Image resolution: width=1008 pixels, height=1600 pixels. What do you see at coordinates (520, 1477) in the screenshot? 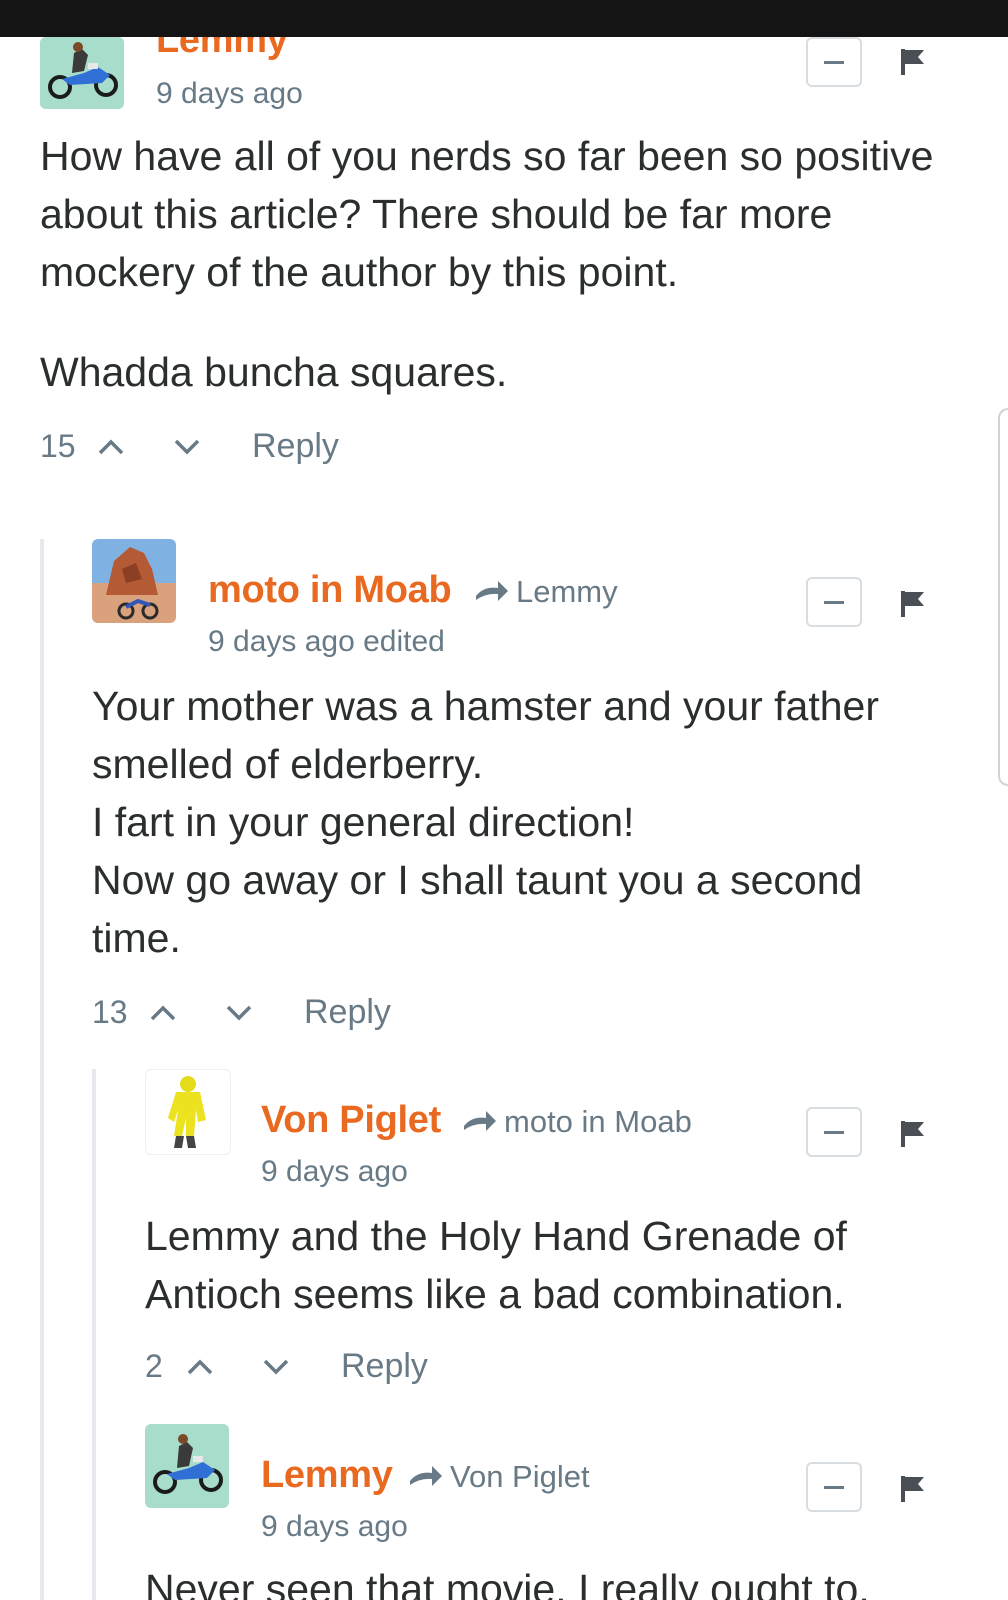
I see `reply-to-author: Von Piglet` at bounding box center [520, 1477].